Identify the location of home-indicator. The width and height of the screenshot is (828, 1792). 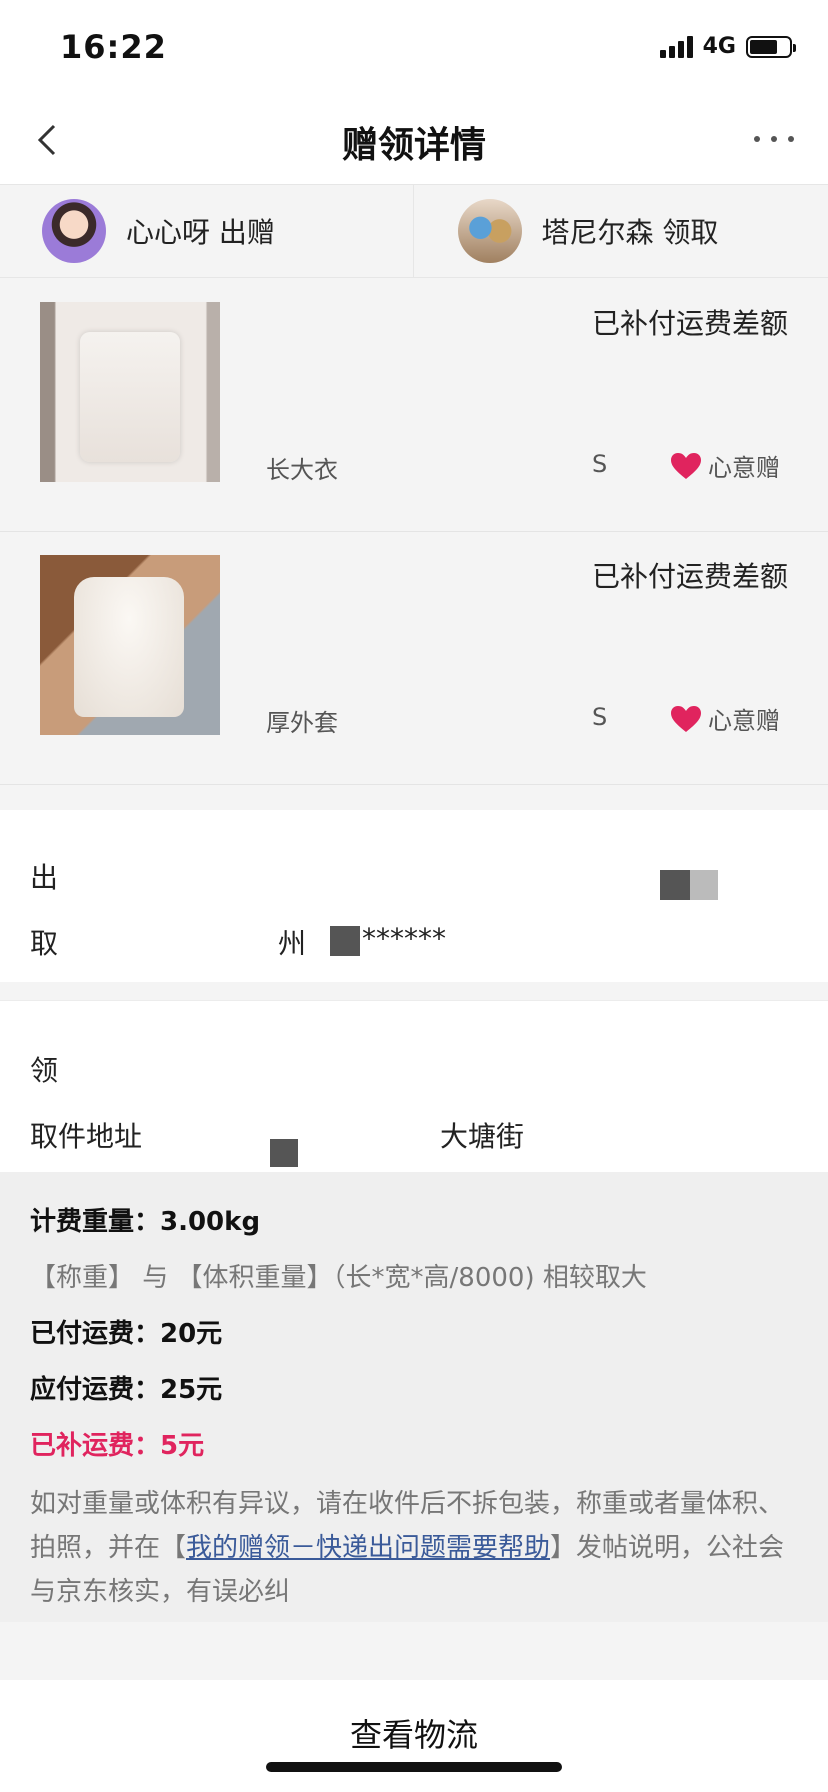
(414, 1767).